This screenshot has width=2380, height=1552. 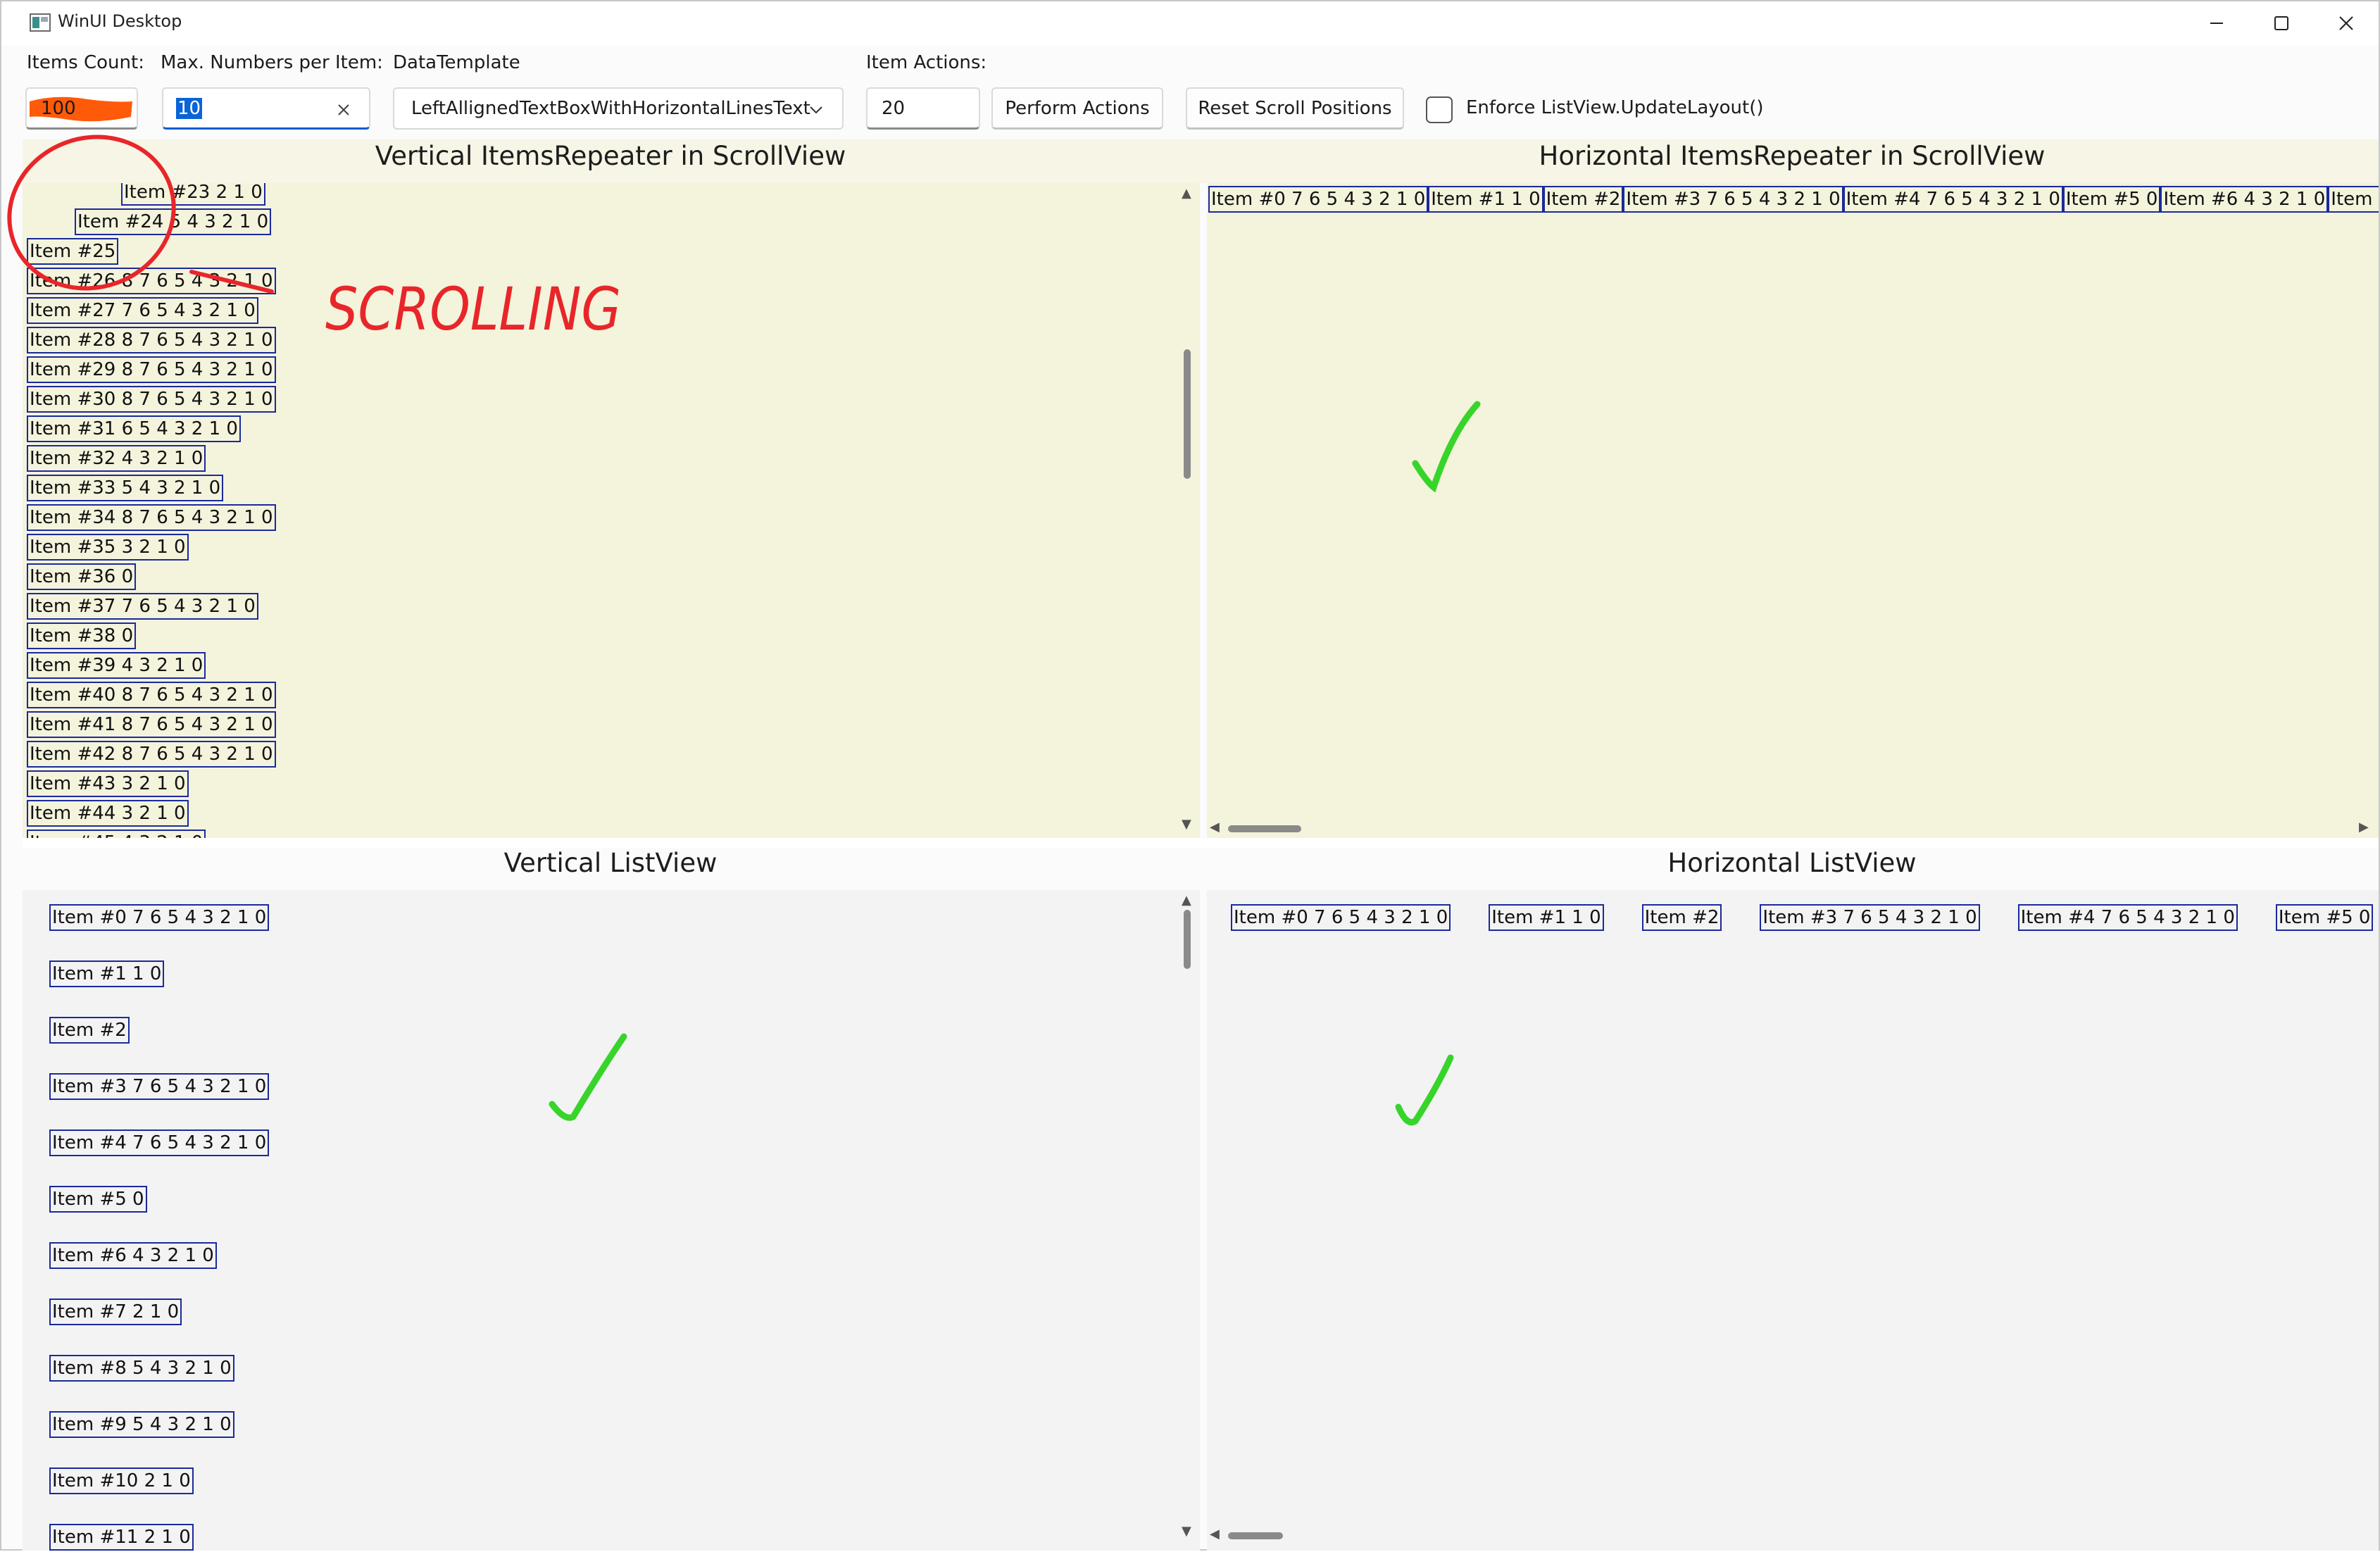 I want to click on list-item: Item #11 2 1 0, so click(x=122, y=1538).